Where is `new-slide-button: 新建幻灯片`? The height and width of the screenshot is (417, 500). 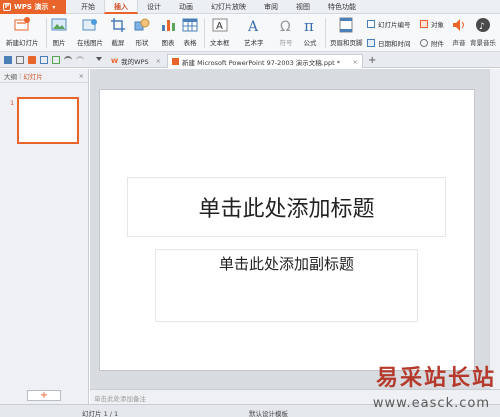
new-slide-button: 新建幻灯片 is located at coordinates (22, 32).